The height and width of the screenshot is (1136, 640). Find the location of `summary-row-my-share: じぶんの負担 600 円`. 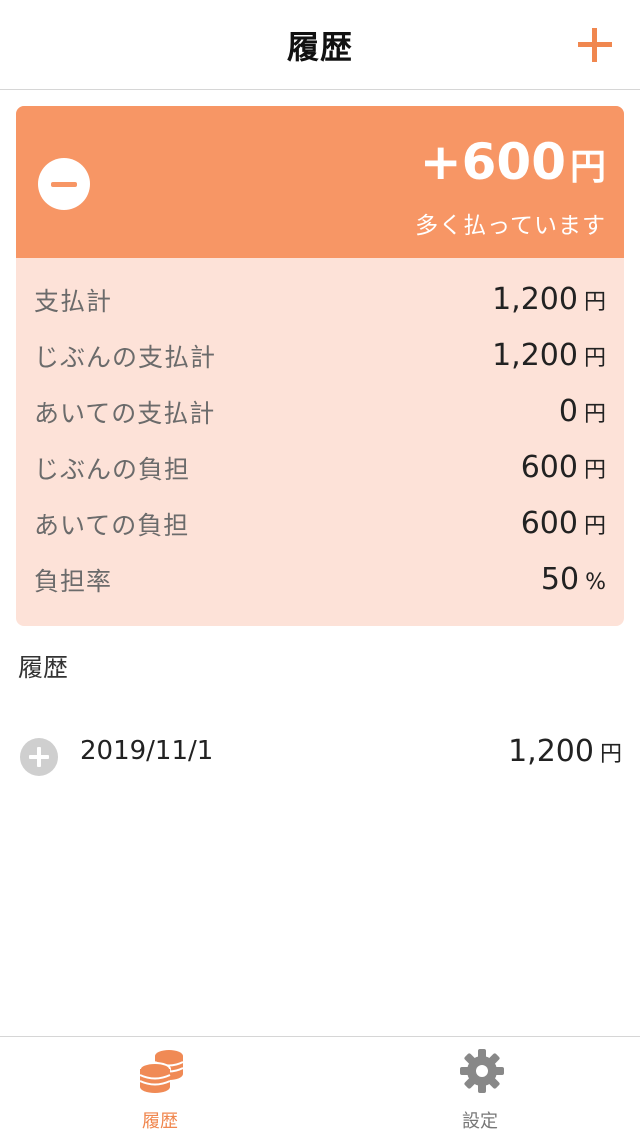

summary-row-my-share: じぶんの負担 600 円 is located at coordinates (320, 476).